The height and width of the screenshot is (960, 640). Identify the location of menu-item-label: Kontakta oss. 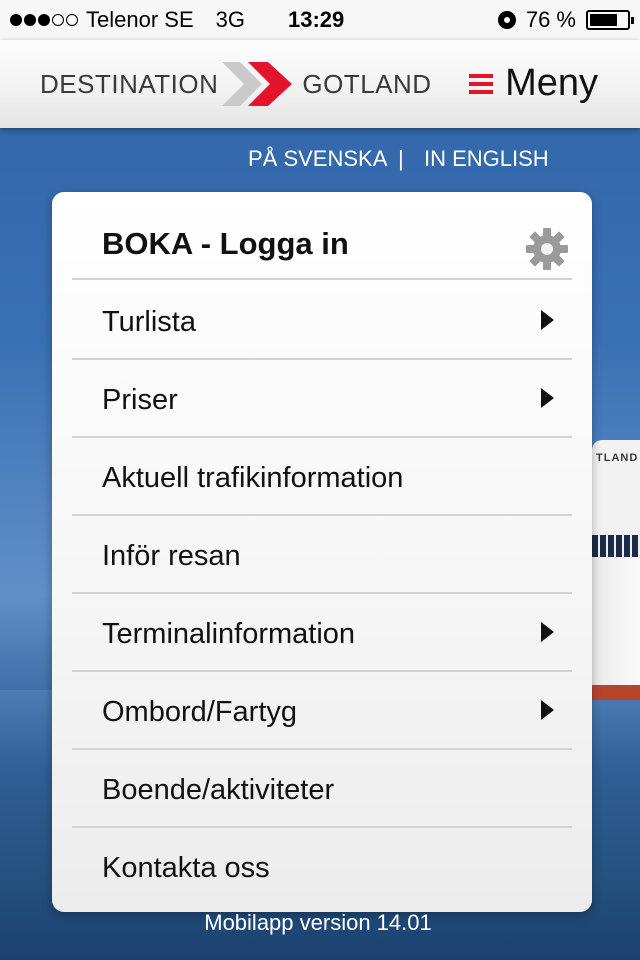
(186, 868).